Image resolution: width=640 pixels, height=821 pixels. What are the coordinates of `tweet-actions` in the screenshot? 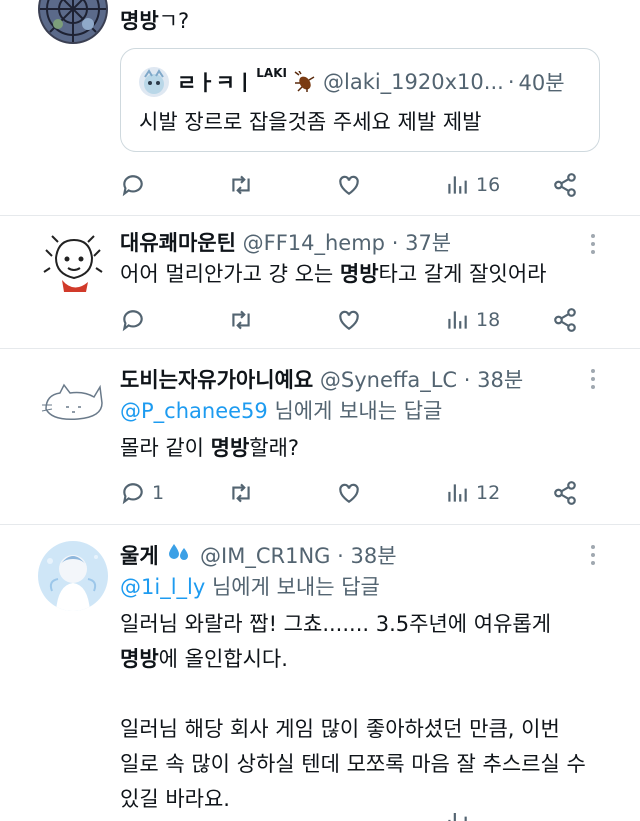 It's located at (355, 817).